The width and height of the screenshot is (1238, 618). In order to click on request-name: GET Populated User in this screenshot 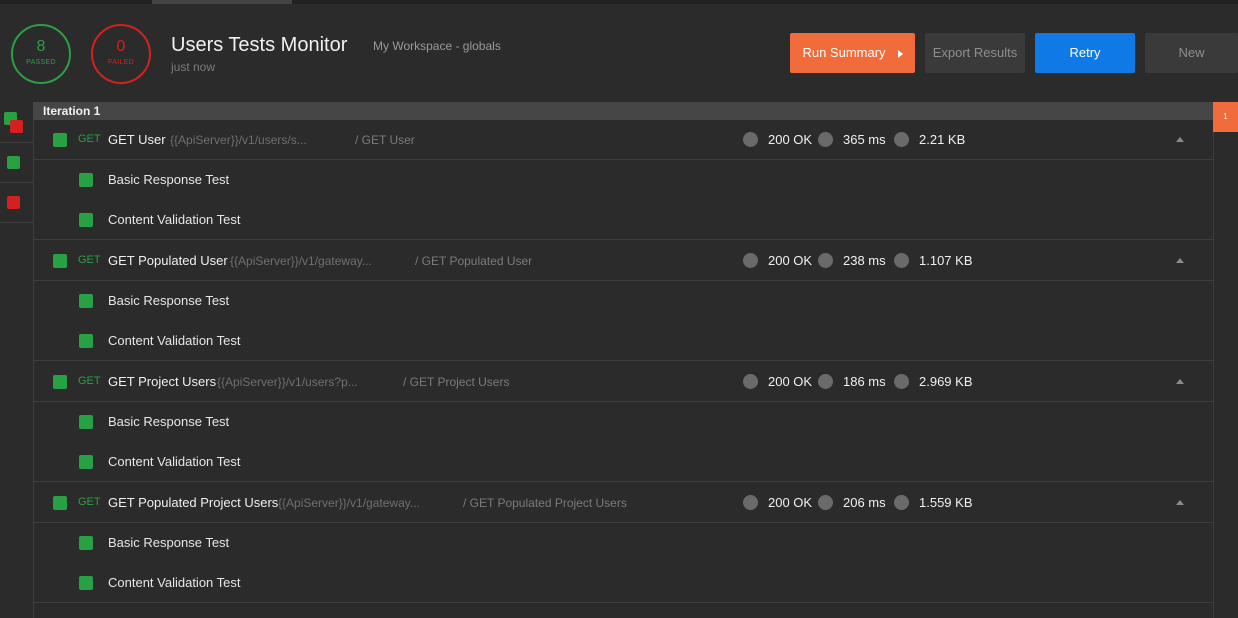, I will do `click(168, 260)`.